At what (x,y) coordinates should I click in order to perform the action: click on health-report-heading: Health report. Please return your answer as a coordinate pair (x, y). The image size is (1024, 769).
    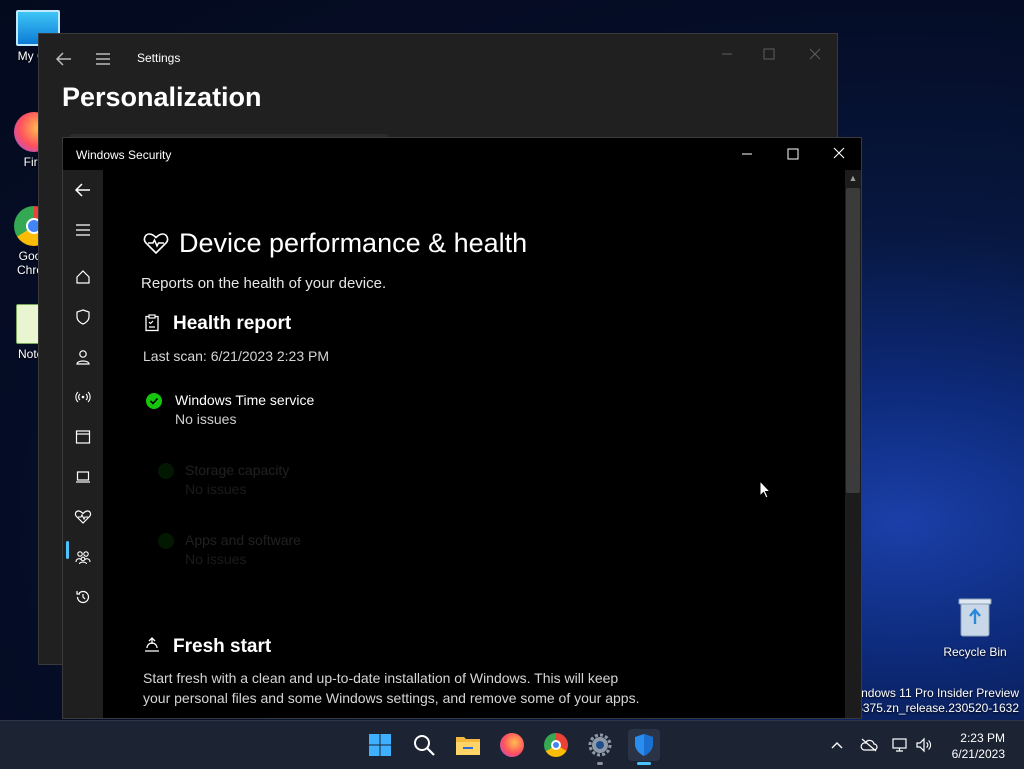
    Looking at the image, I should click on (232, 323).